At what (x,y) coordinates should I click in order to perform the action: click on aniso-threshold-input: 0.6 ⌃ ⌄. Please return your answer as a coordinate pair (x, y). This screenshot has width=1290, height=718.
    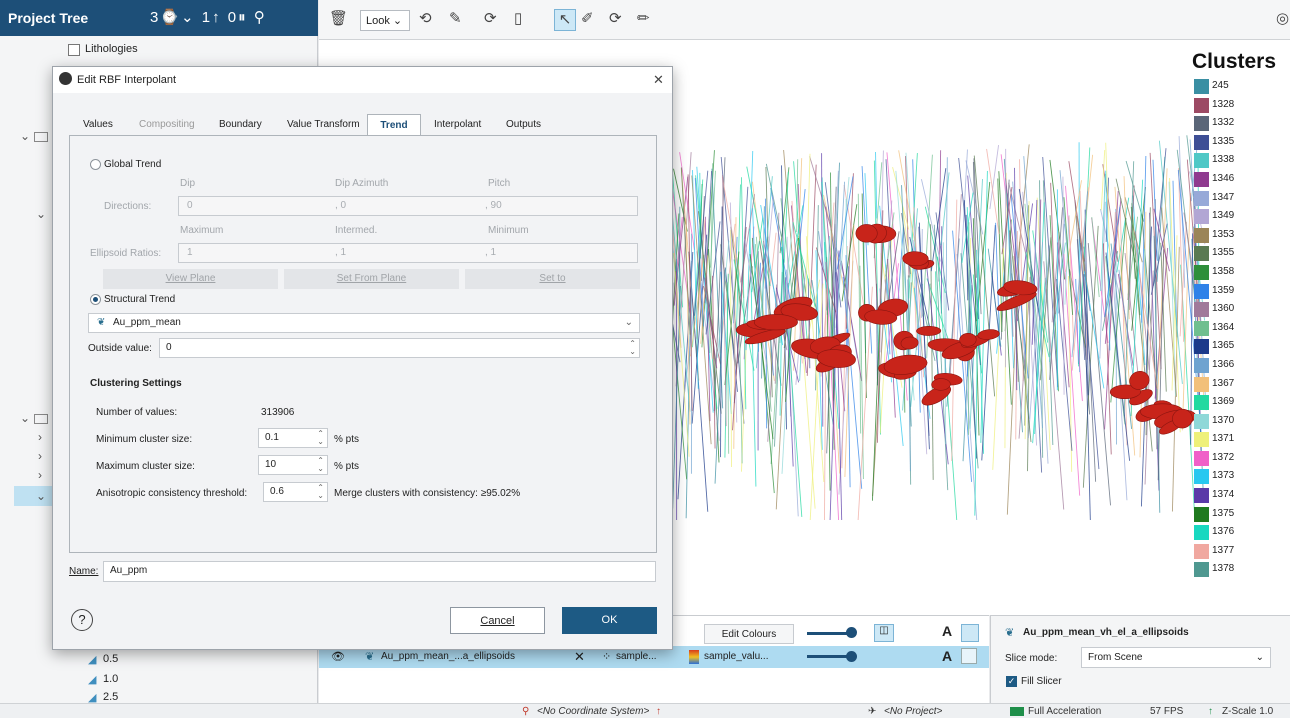
    Looking at the image, I should click on (295, 492).